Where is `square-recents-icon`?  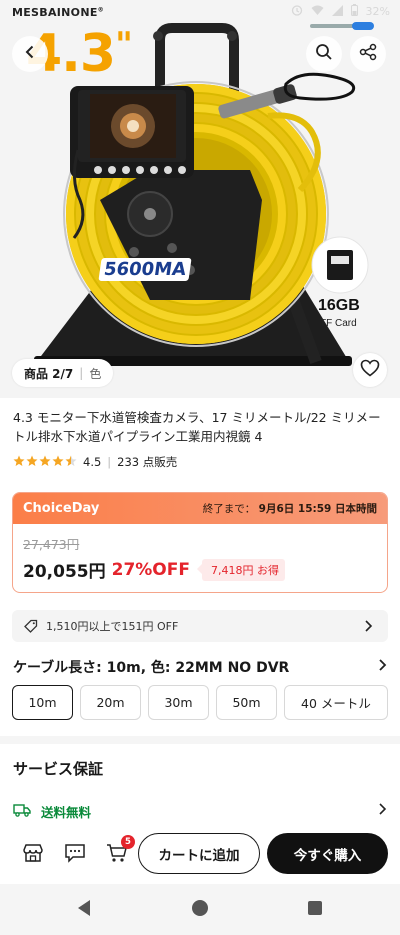 square-recents-icon is located at coordinates (315, 910).